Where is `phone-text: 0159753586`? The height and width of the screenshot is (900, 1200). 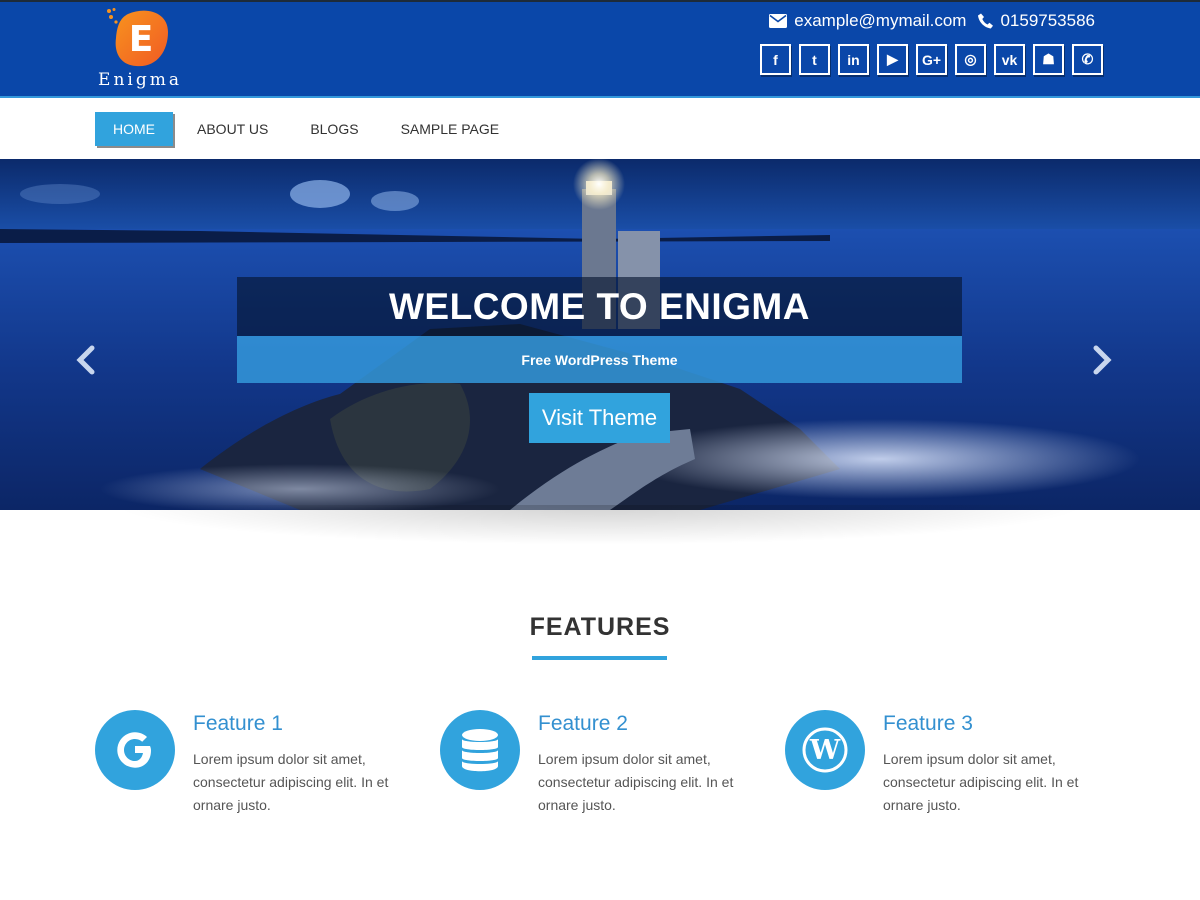
phone-text: 0159753586 is located at coordinates (1047, 20).